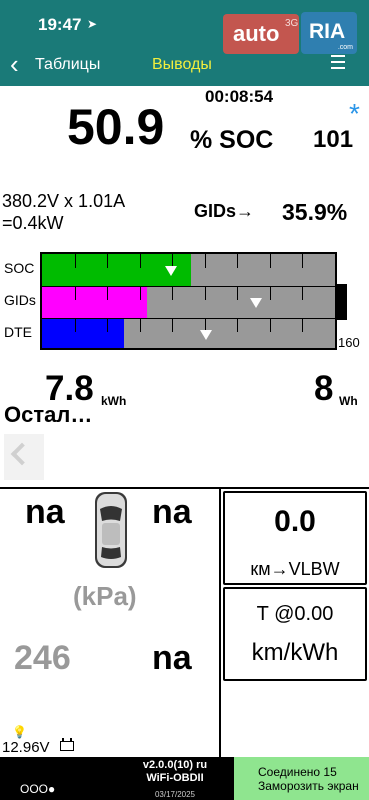 The image size is (369, 800). I want to click on voltage-readout: 380.2V x 1.01A =0.4kW, so click(63, 212).